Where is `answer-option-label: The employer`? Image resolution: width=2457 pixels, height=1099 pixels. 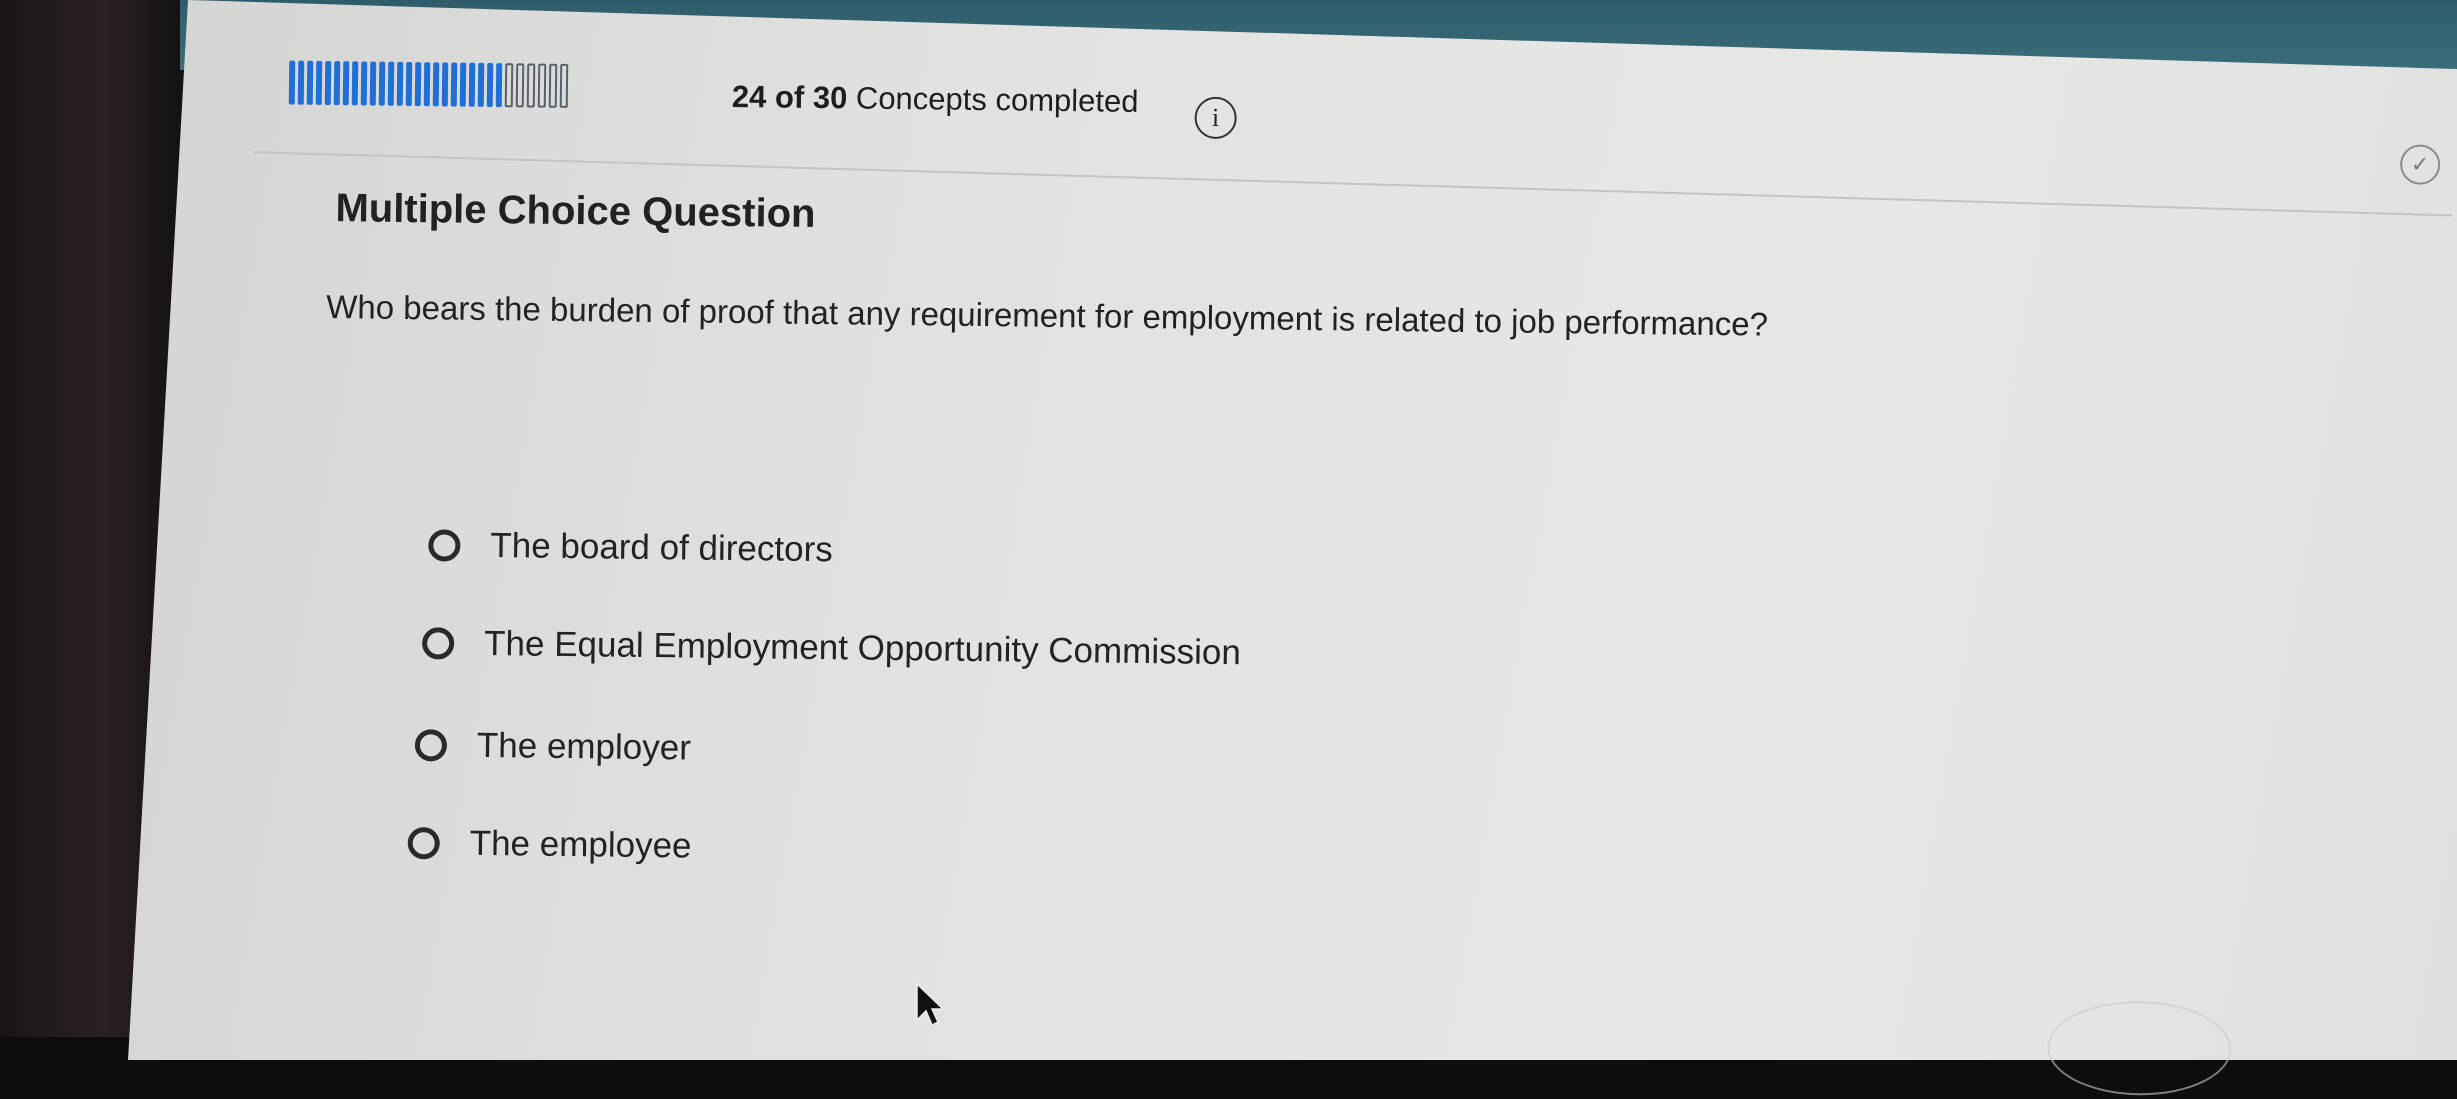
answer-option-label: The employer is located at coordinates (584, 746).